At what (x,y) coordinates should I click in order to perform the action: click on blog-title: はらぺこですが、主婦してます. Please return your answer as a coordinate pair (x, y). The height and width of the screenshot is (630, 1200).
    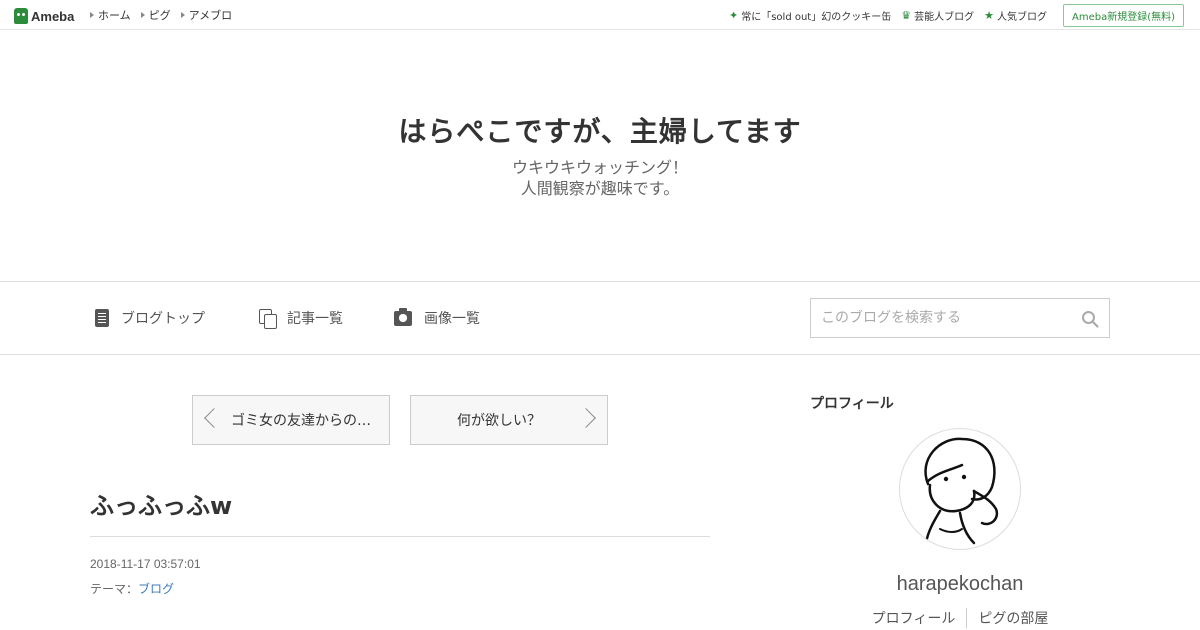
    Looking at the image, I should click on (600, 130).